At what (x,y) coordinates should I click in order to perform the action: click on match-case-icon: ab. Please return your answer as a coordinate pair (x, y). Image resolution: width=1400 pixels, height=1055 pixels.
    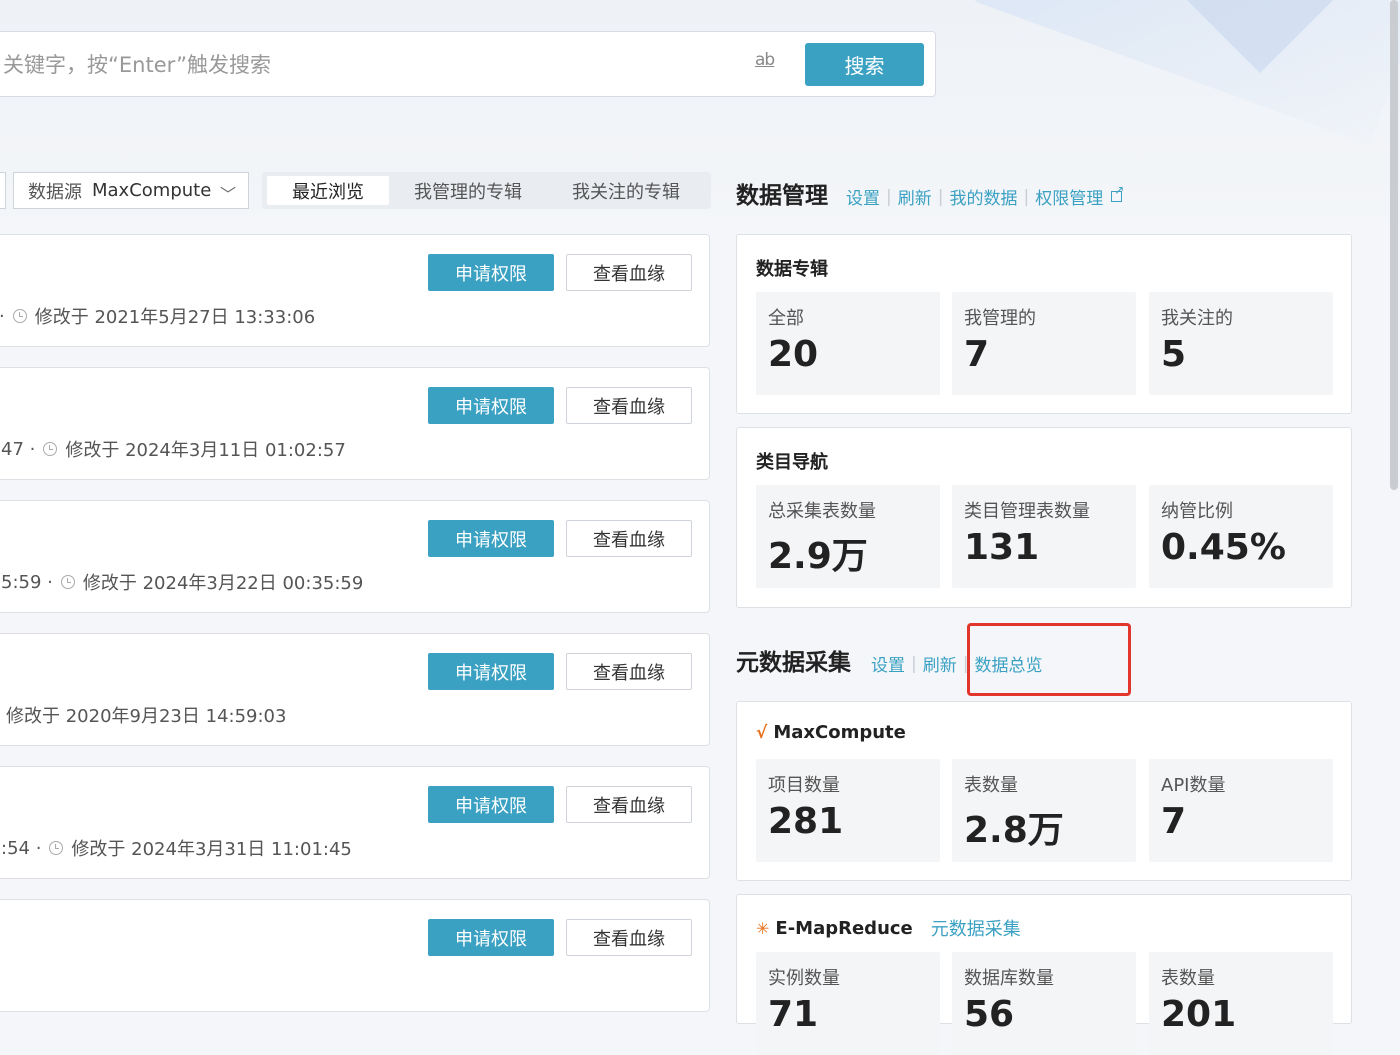
    Looking at the image, I should click on (765, 60).